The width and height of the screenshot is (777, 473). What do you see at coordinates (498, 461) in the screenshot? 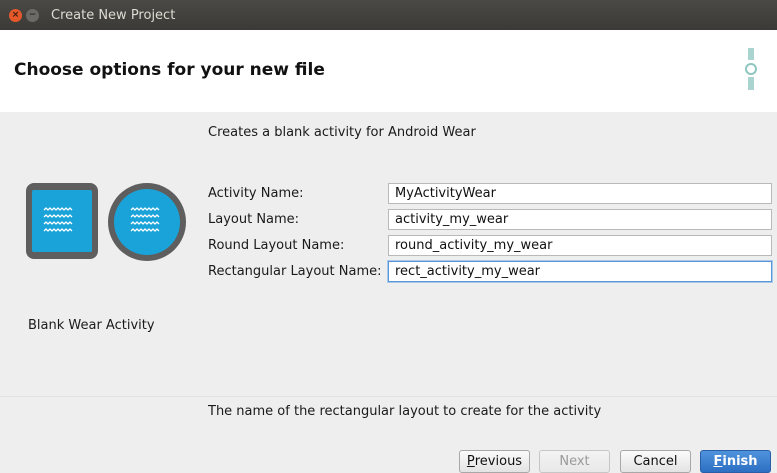
I see `previous-label: revious` at bounding box center [498, 461].